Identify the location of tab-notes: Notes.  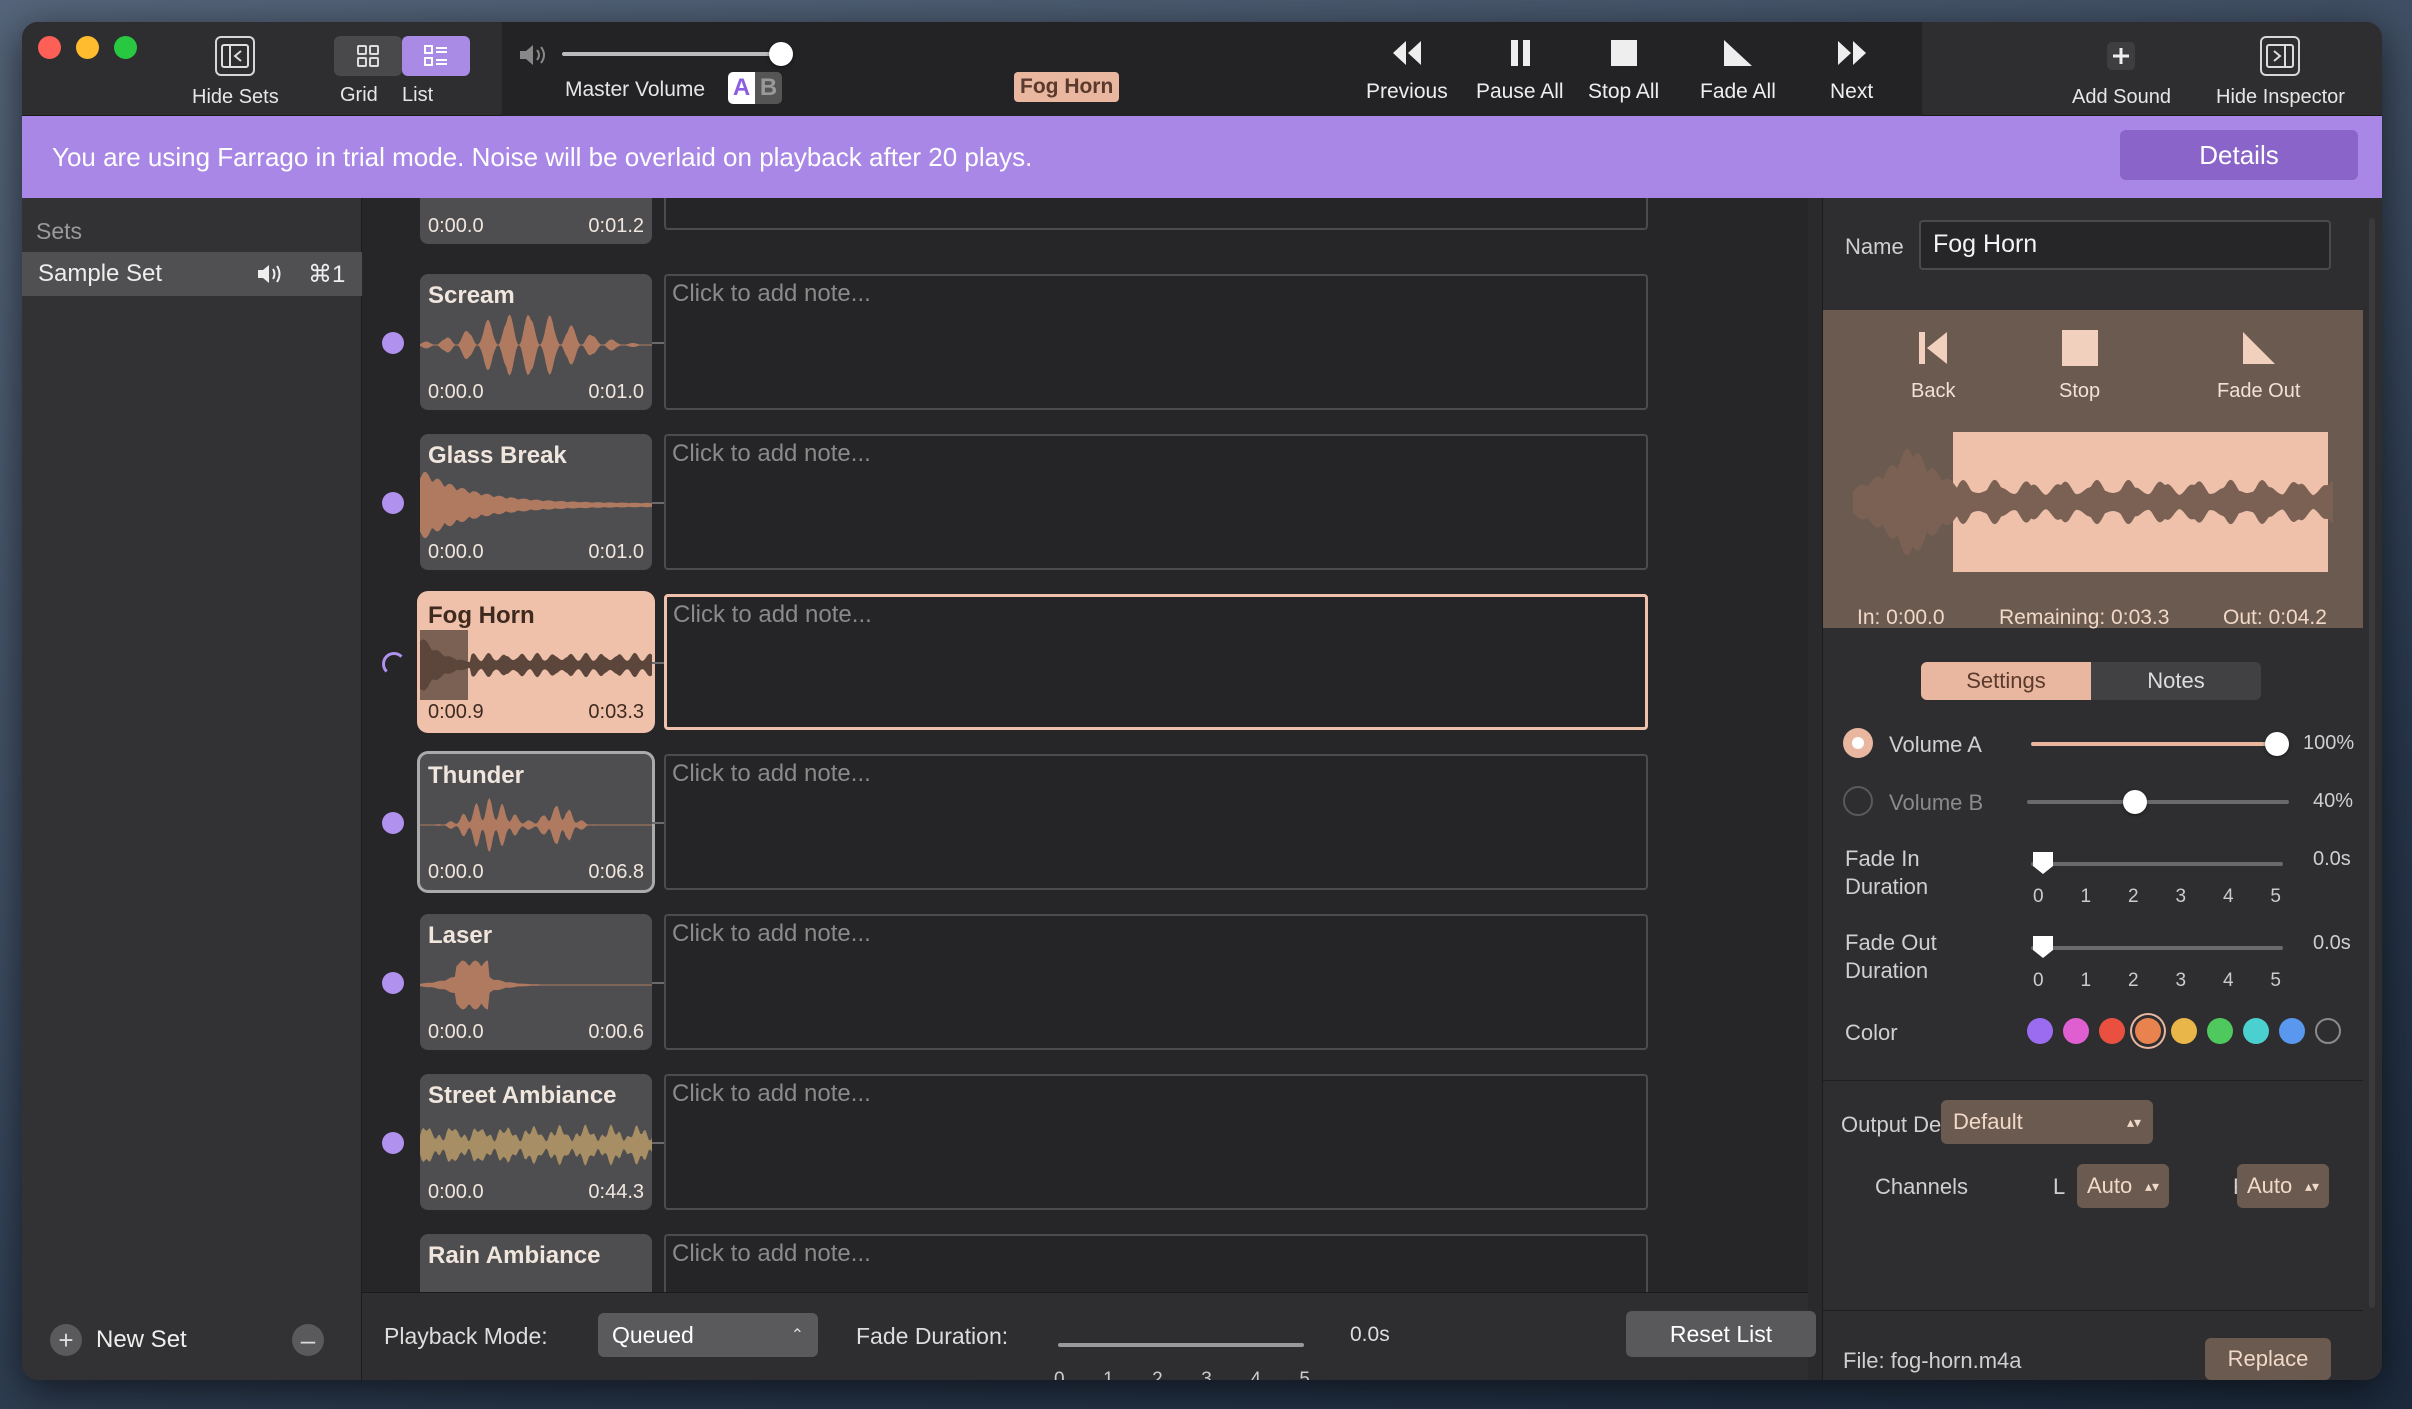
(2176, 681).